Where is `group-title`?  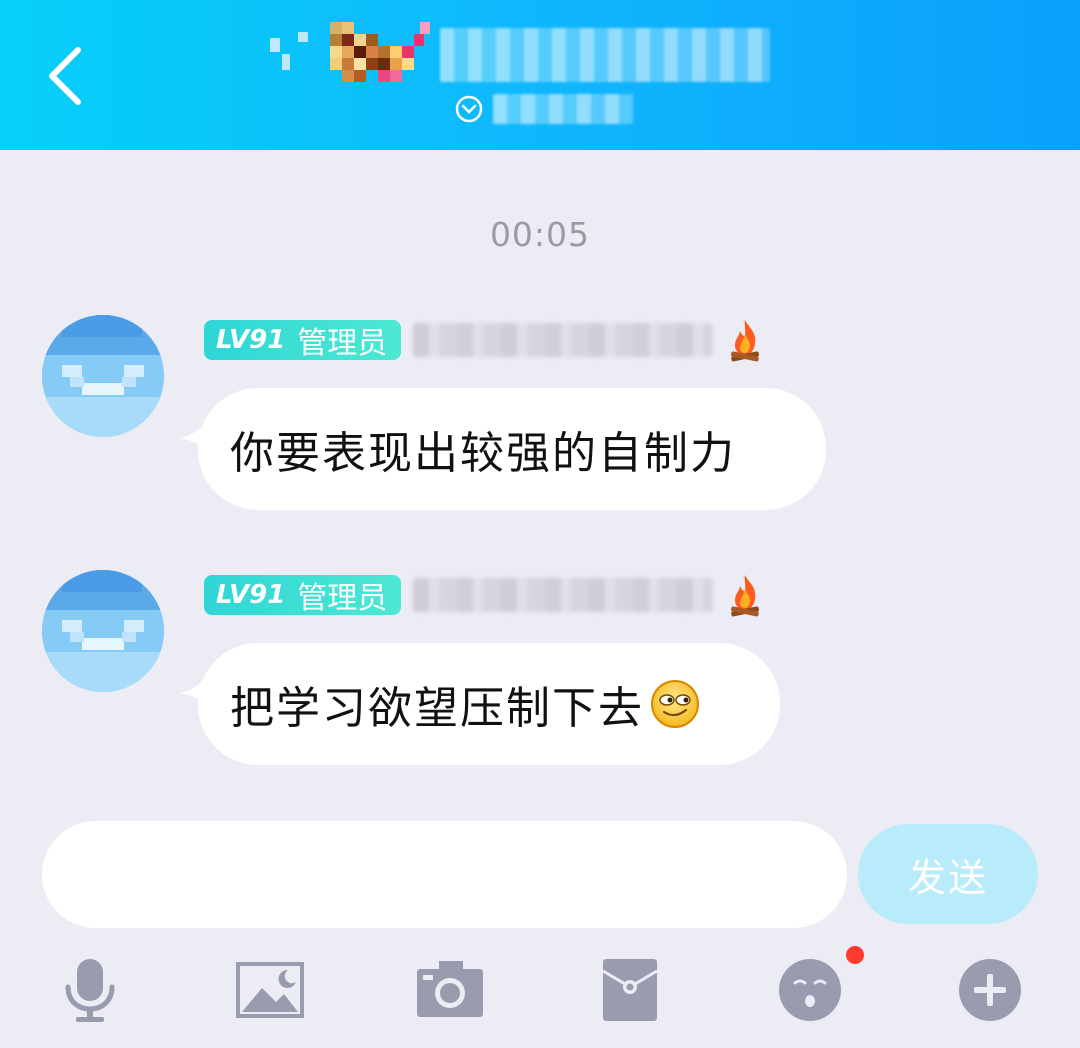
group-title is located at coordinates (525, 55).